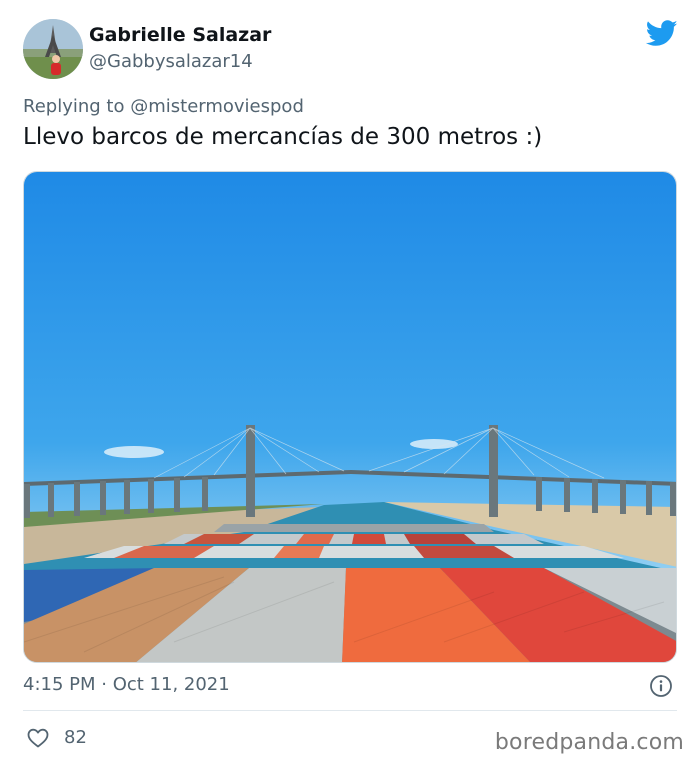 Image resolution: width=700 pixels, height=764 pixels. What do you see at coordinates (126, 684) in the screenshot?
I see `tweet-timestamp: 4:15 PM · Oct 11, 2021` at bounding box center [126, 684].